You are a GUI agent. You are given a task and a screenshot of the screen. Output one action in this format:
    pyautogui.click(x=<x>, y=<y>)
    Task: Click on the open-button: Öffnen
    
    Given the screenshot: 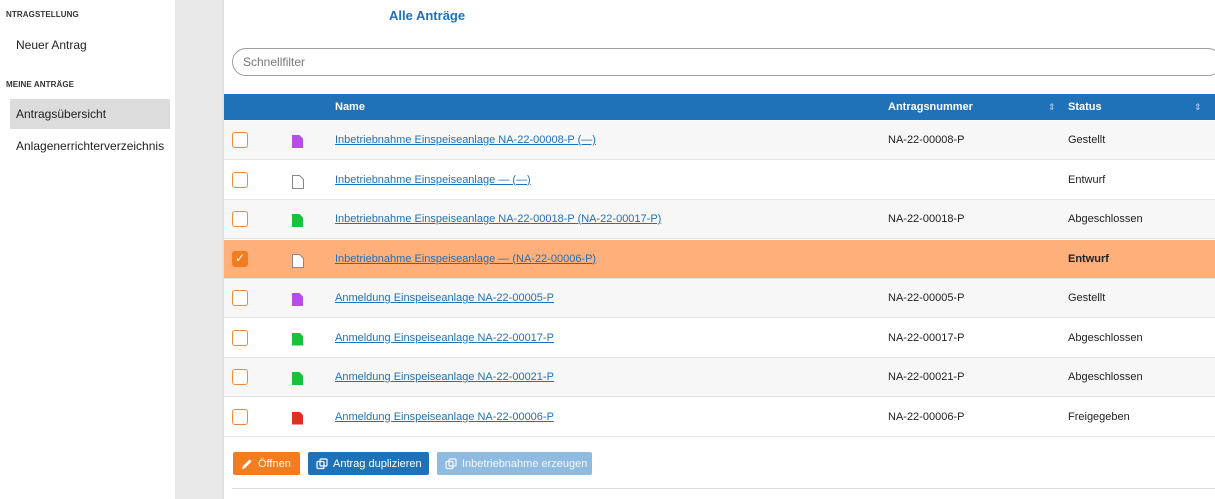 What is the action you would take?
    pyautogui.click(x=266, y=463)
    